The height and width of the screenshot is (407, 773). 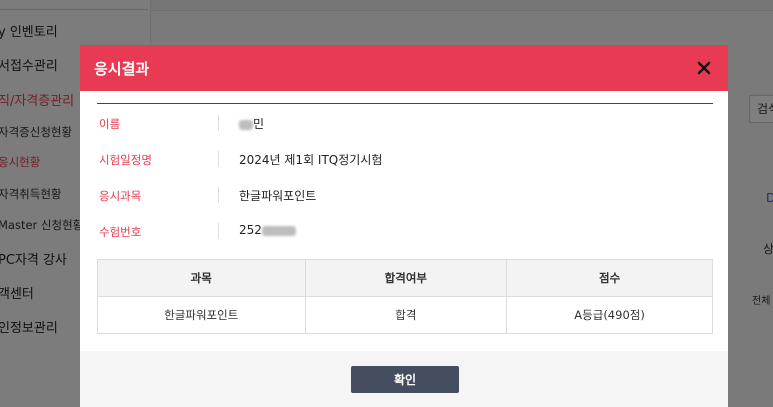 I want to click on header-pass: 합격여부, so click(x=406, y=278).